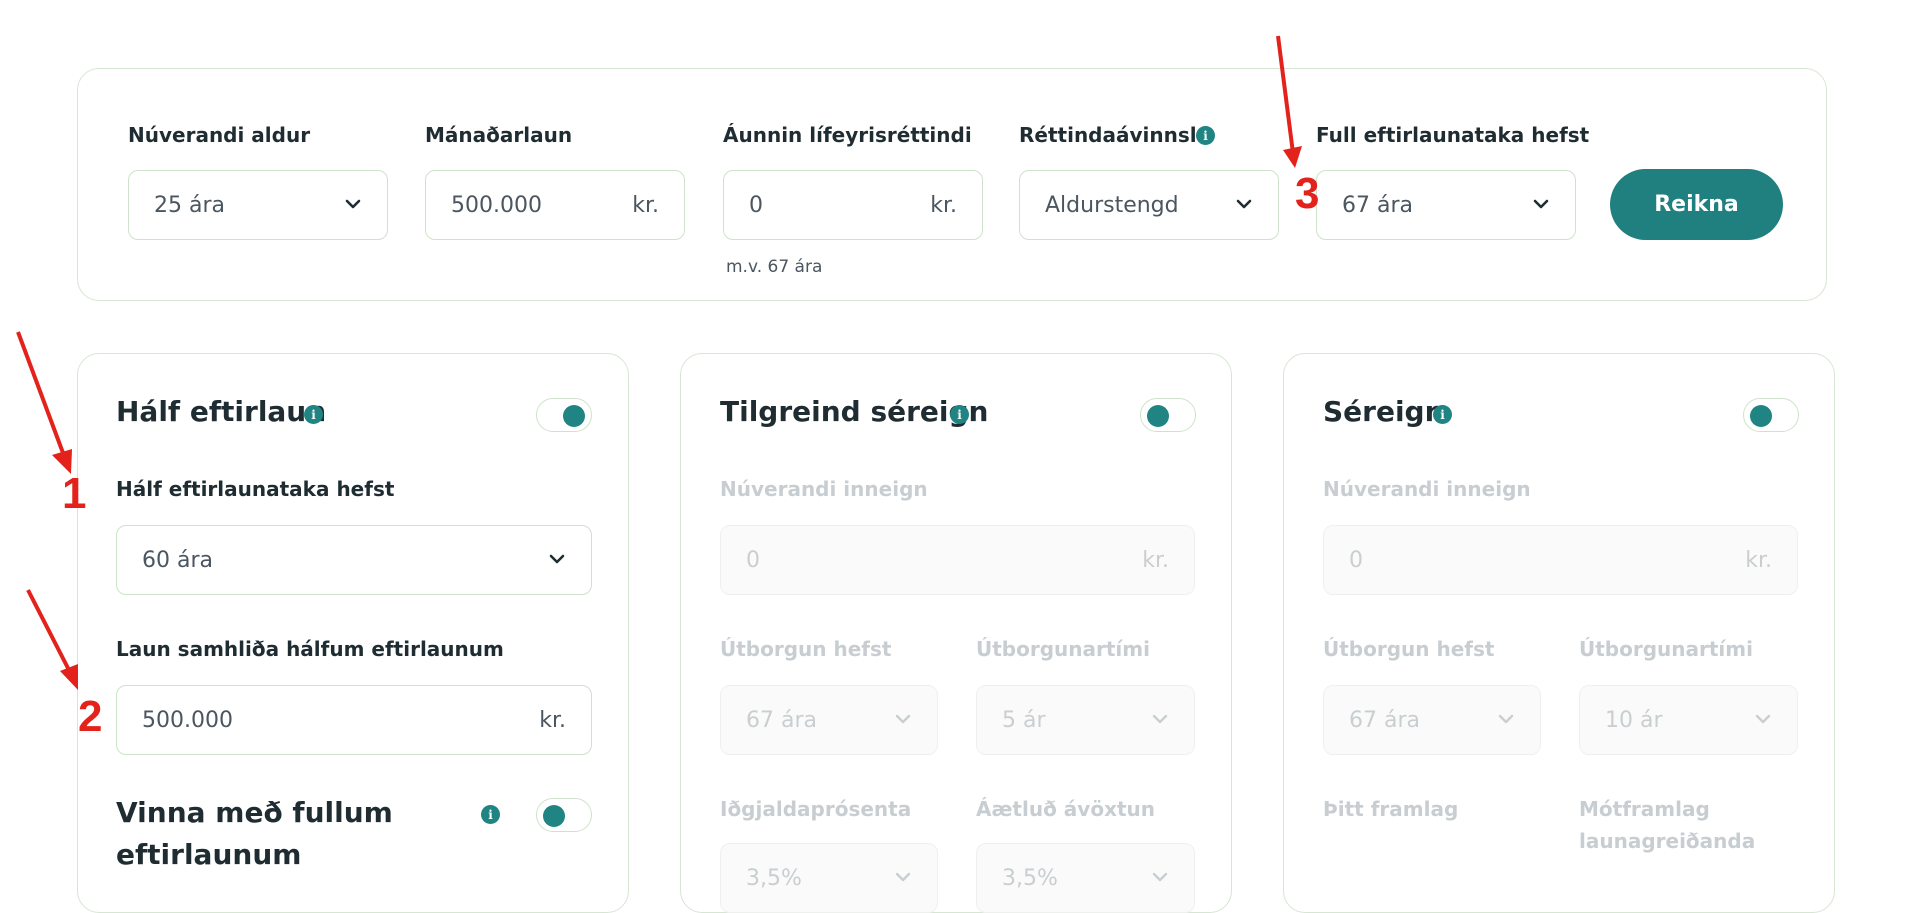 The width and height of the screenshot is (1906, 913). Describe the element at coordinates (90, 716) in the screenshot. I see `annotation-number-2: 2` at that location.